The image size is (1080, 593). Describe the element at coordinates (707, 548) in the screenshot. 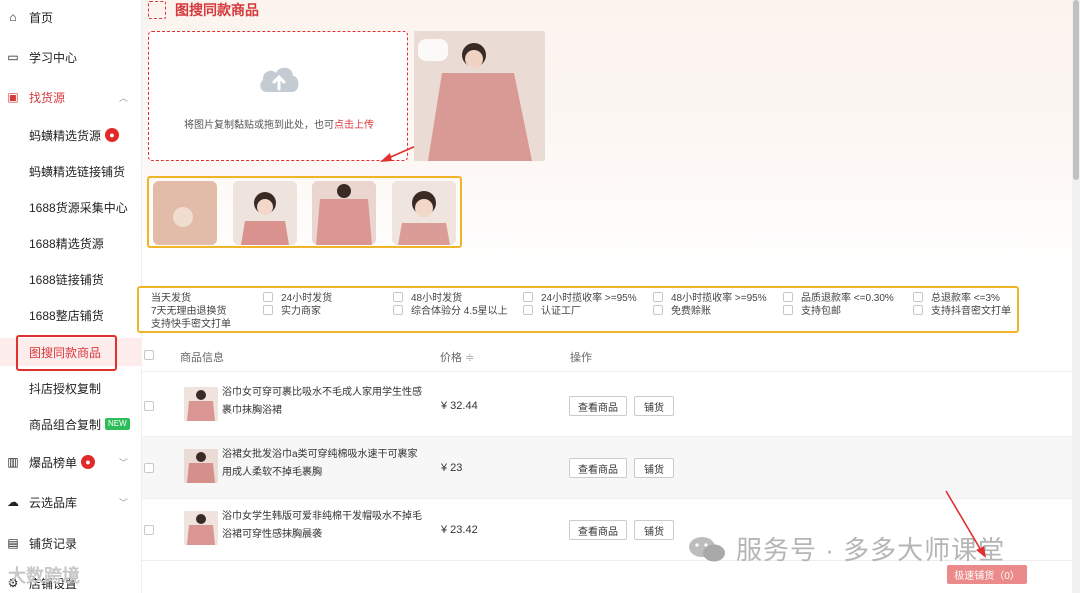

I see `wechat-icon` at that location.